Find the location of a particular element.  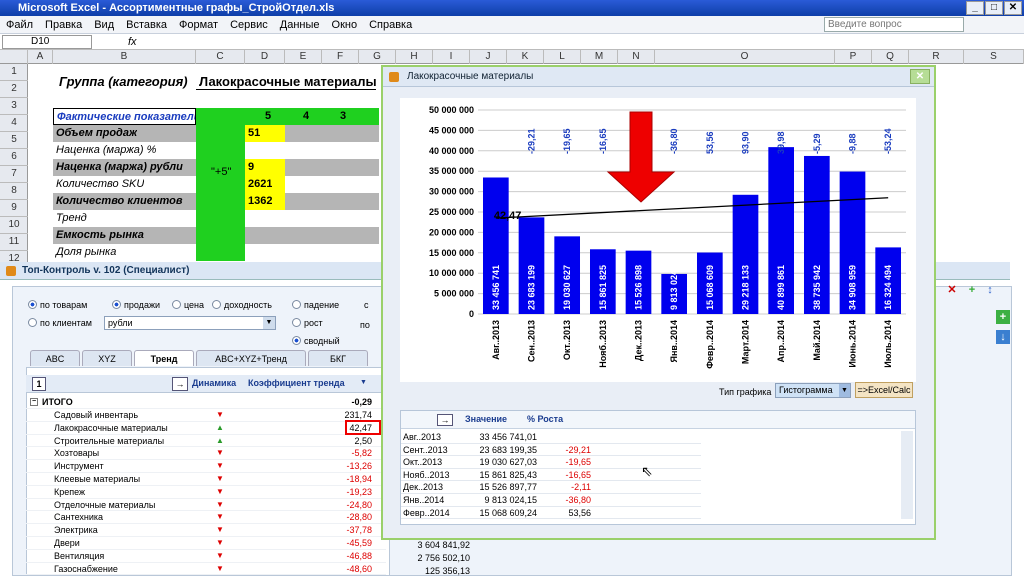

row-header: 2 is located at coordinates (14, 89).